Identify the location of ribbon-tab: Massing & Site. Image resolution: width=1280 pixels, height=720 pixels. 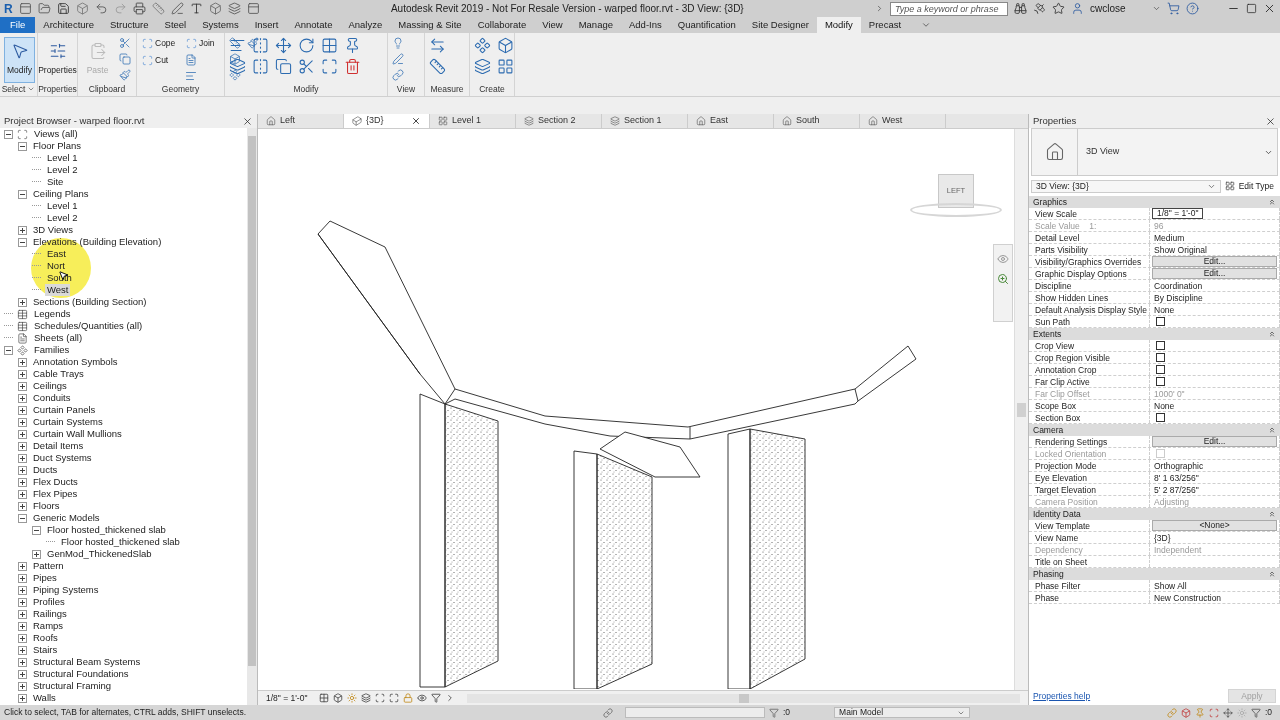
(430, 25).